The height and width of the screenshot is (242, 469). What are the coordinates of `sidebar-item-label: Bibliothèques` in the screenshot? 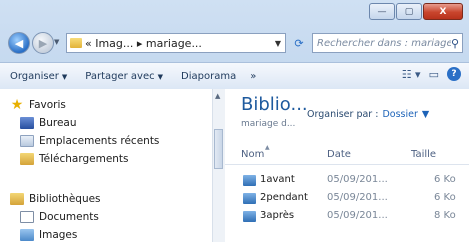 It's located at (65, 199).